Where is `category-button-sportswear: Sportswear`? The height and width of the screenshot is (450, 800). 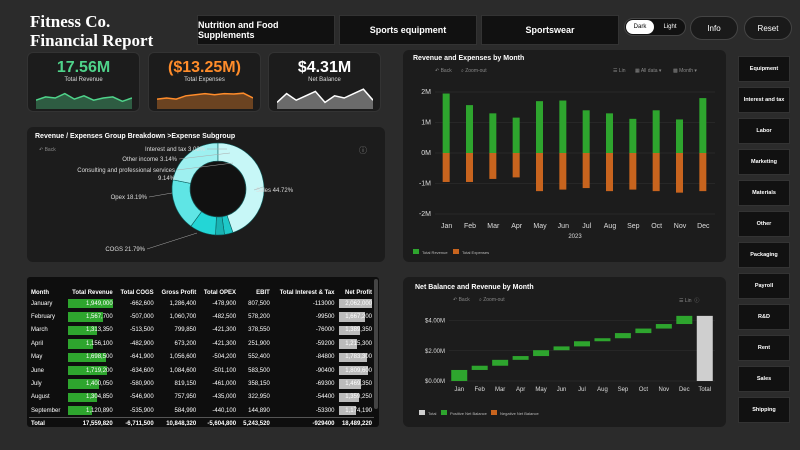 category-button-sportswear: Sportswear is located at coordinates (550, 30).